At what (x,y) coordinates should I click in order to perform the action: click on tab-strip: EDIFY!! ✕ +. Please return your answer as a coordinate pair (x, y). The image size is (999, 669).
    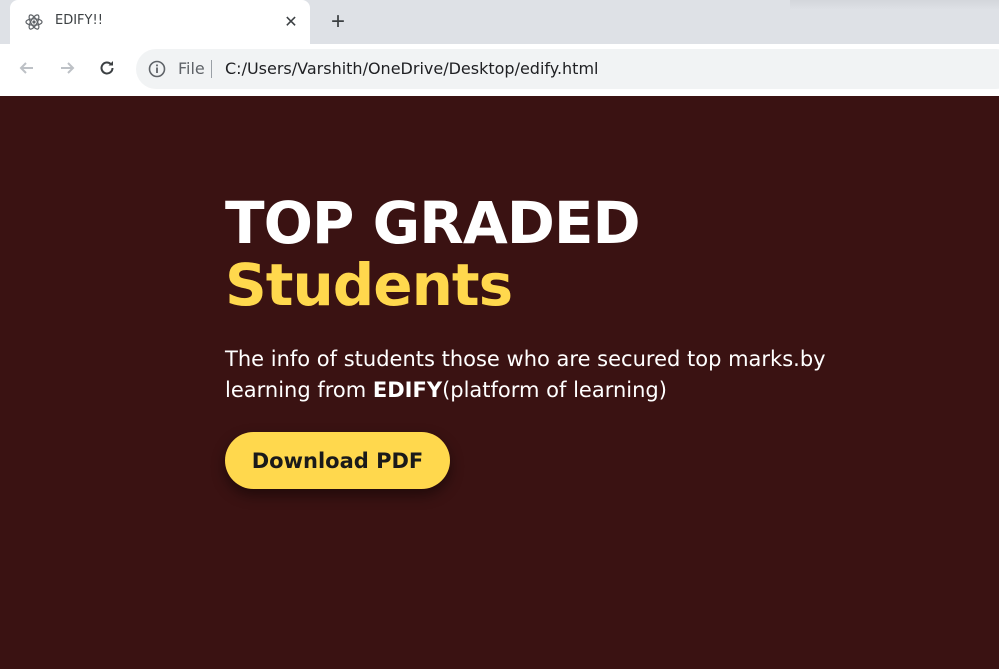
    Looking at the image, I should click on (499, 22).